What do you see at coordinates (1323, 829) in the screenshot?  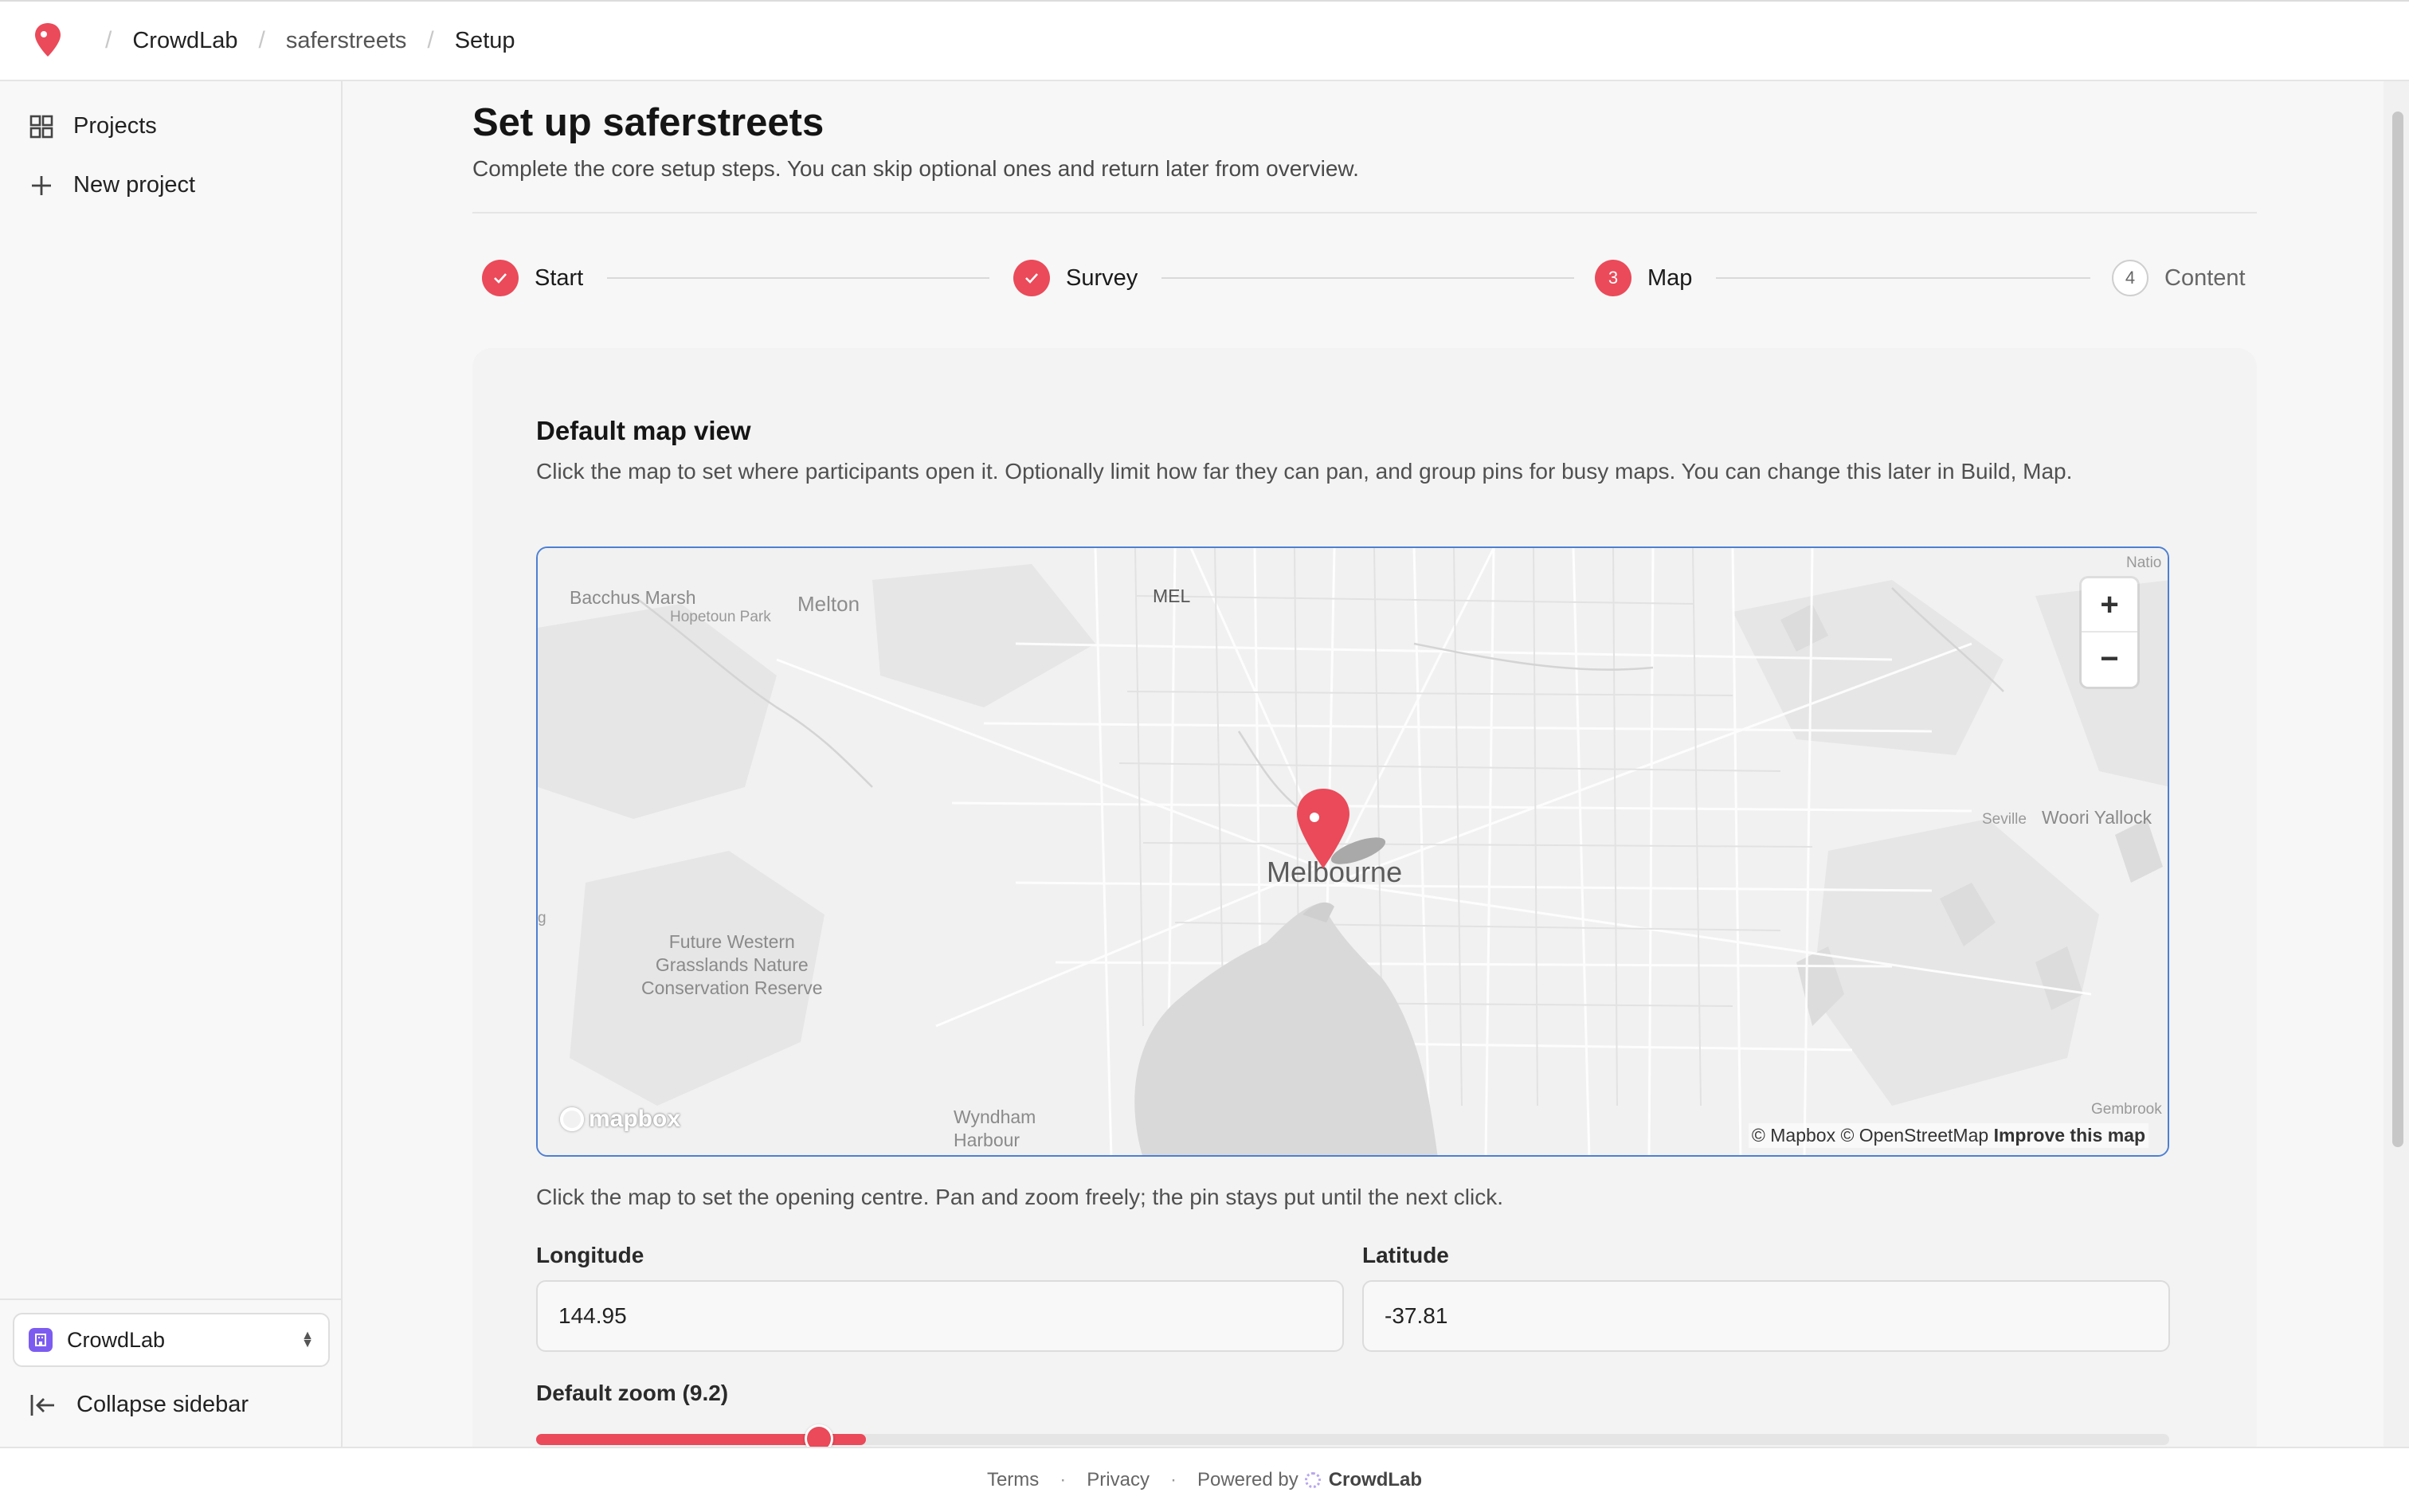 I see `map-pin-icon` at bounding box center [1323, 829].